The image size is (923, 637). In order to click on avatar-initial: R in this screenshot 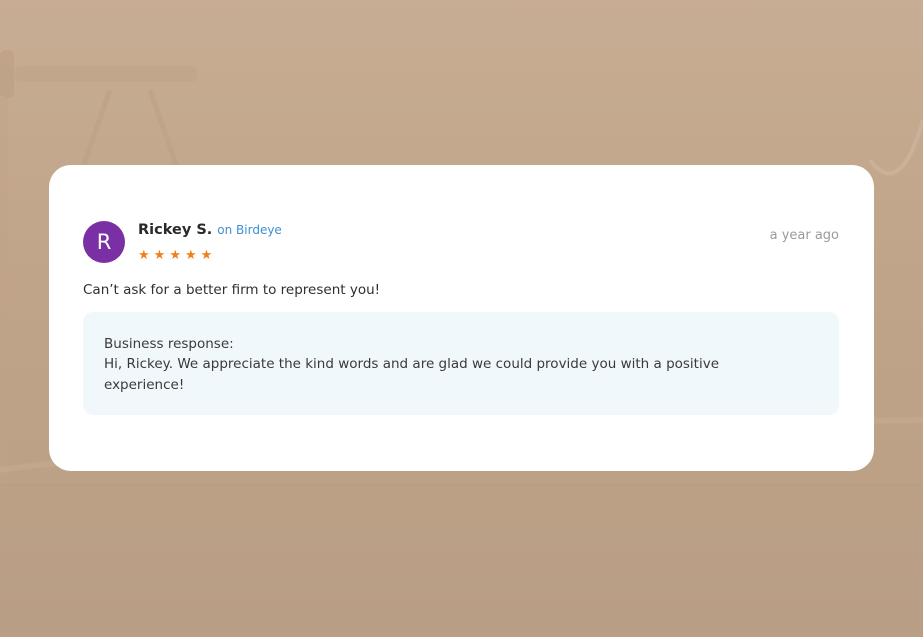, I will do `click(104, 242)`.